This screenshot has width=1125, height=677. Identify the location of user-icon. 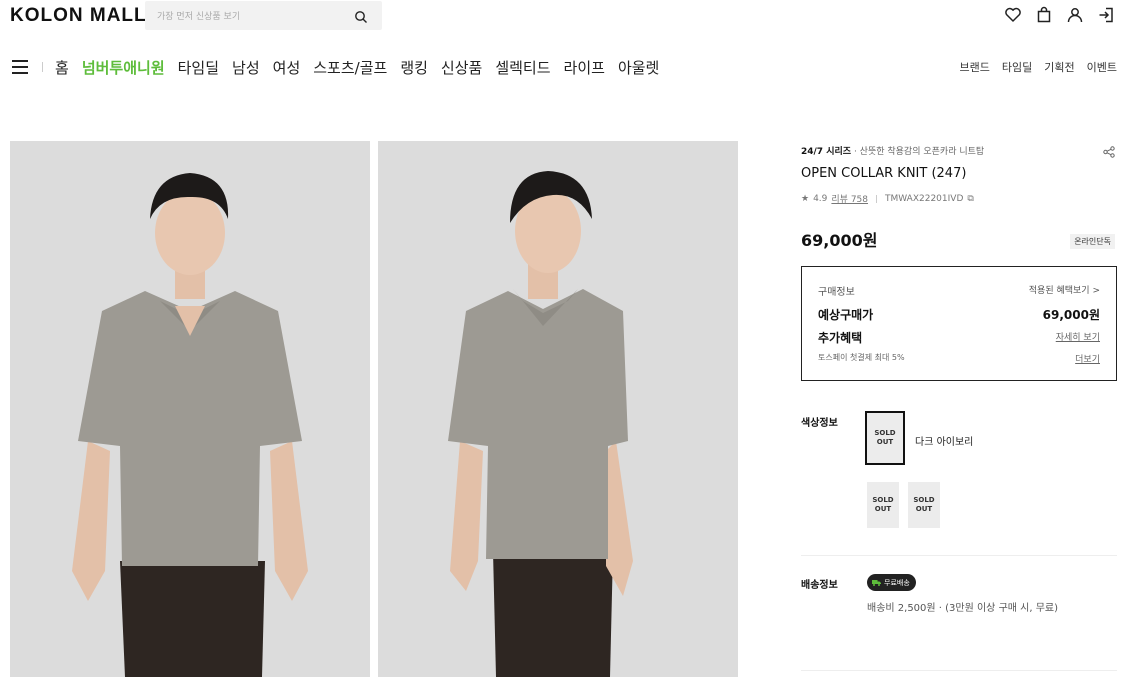
(1075, 15).